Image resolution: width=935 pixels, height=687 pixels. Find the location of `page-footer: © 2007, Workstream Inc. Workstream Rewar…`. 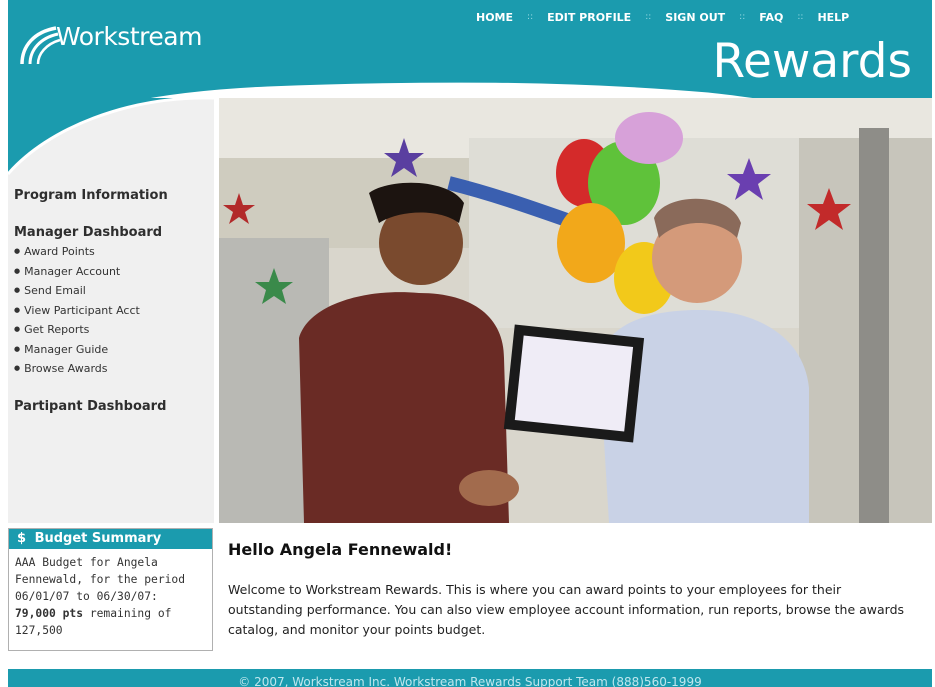

page-footer: © 2007, Workstream Inc. Workstream Rewar… is located at coordinates (470, 678).